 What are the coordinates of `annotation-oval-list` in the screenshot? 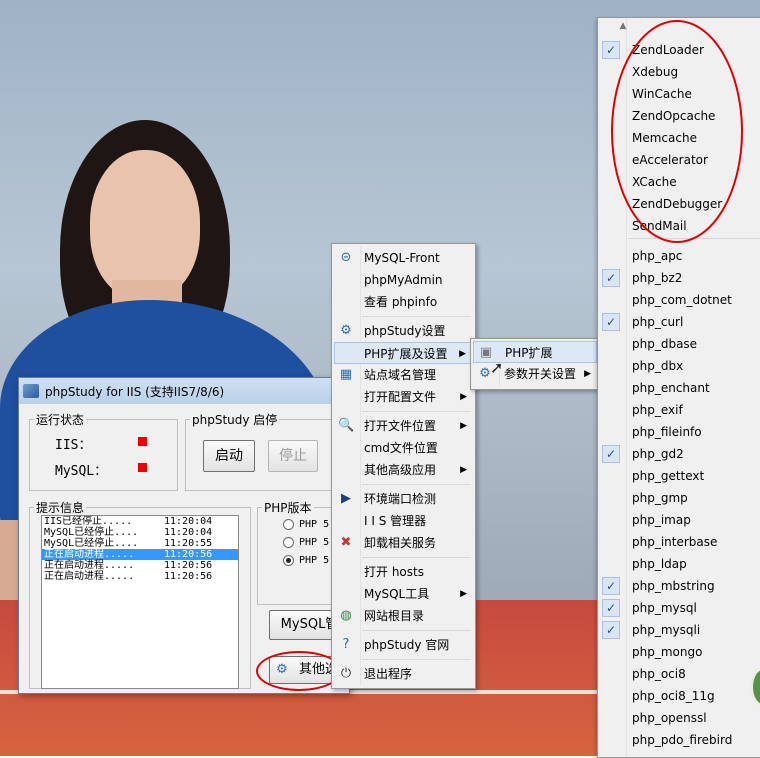 It's located at (677, 131).